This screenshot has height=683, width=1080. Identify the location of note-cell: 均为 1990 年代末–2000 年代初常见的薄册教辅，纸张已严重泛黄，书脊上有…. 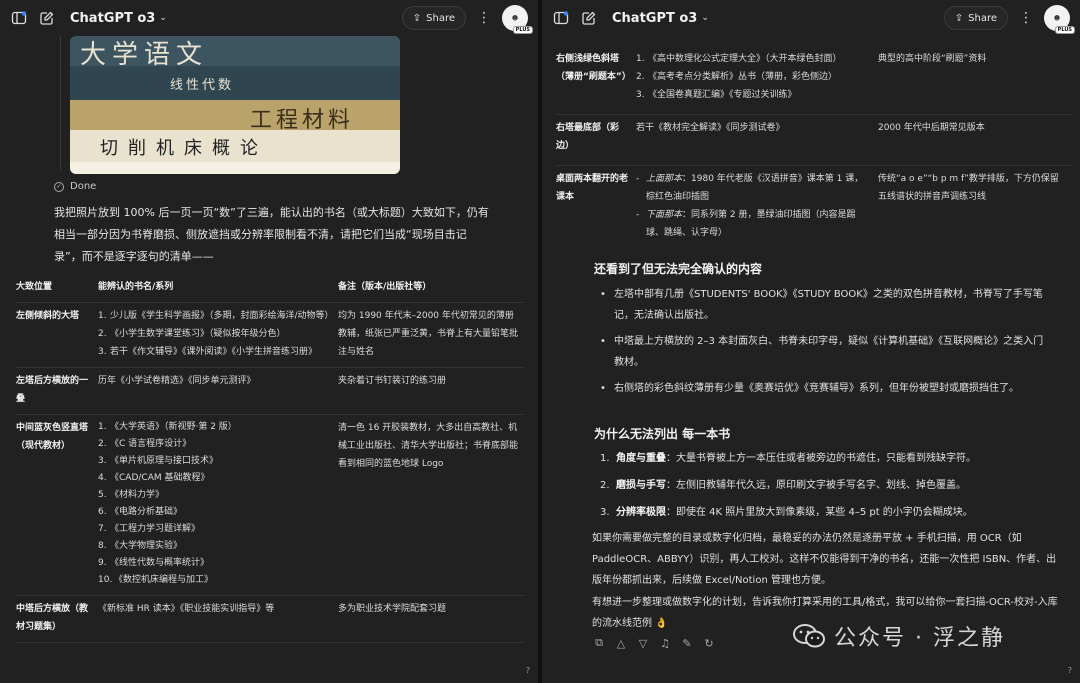
(428, 334).